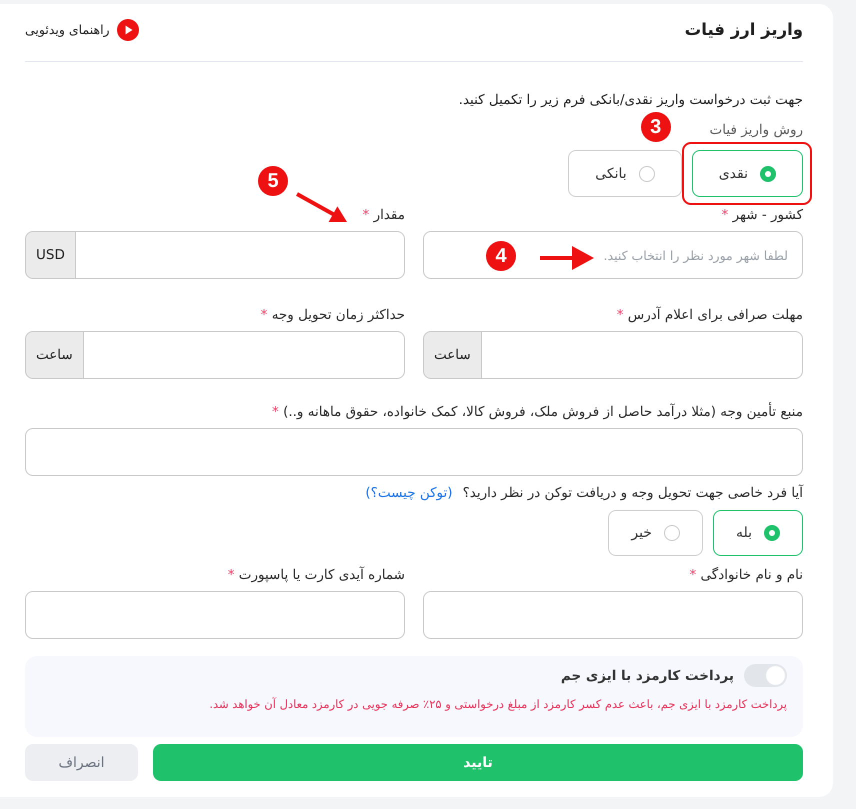 Image resolution: width=856 pixels, height=809 pixels. What do you see at coordinates (762, 215) in the screenshot?
I see `field-label: کشور - شهر *` at bounding box center [762, 215].